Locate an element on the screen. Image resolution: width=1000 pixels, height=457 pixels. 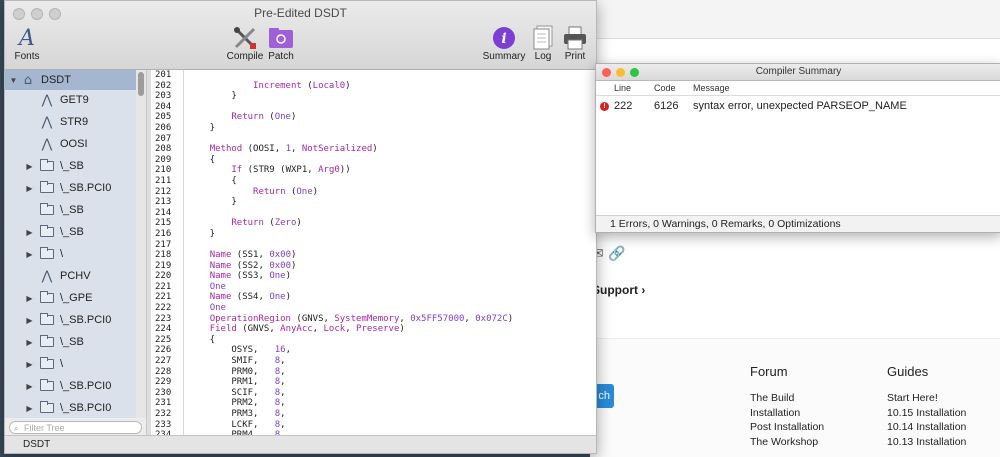
summary-button: i Summary is located at coordinates (504, 43).